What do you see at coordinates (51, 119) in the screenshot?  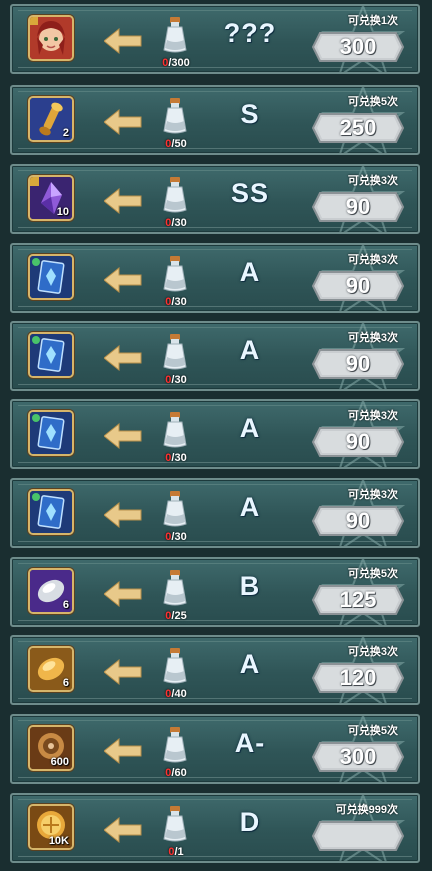 I see `golden-scroll-icon: 2` at bounding box center [51, 119].